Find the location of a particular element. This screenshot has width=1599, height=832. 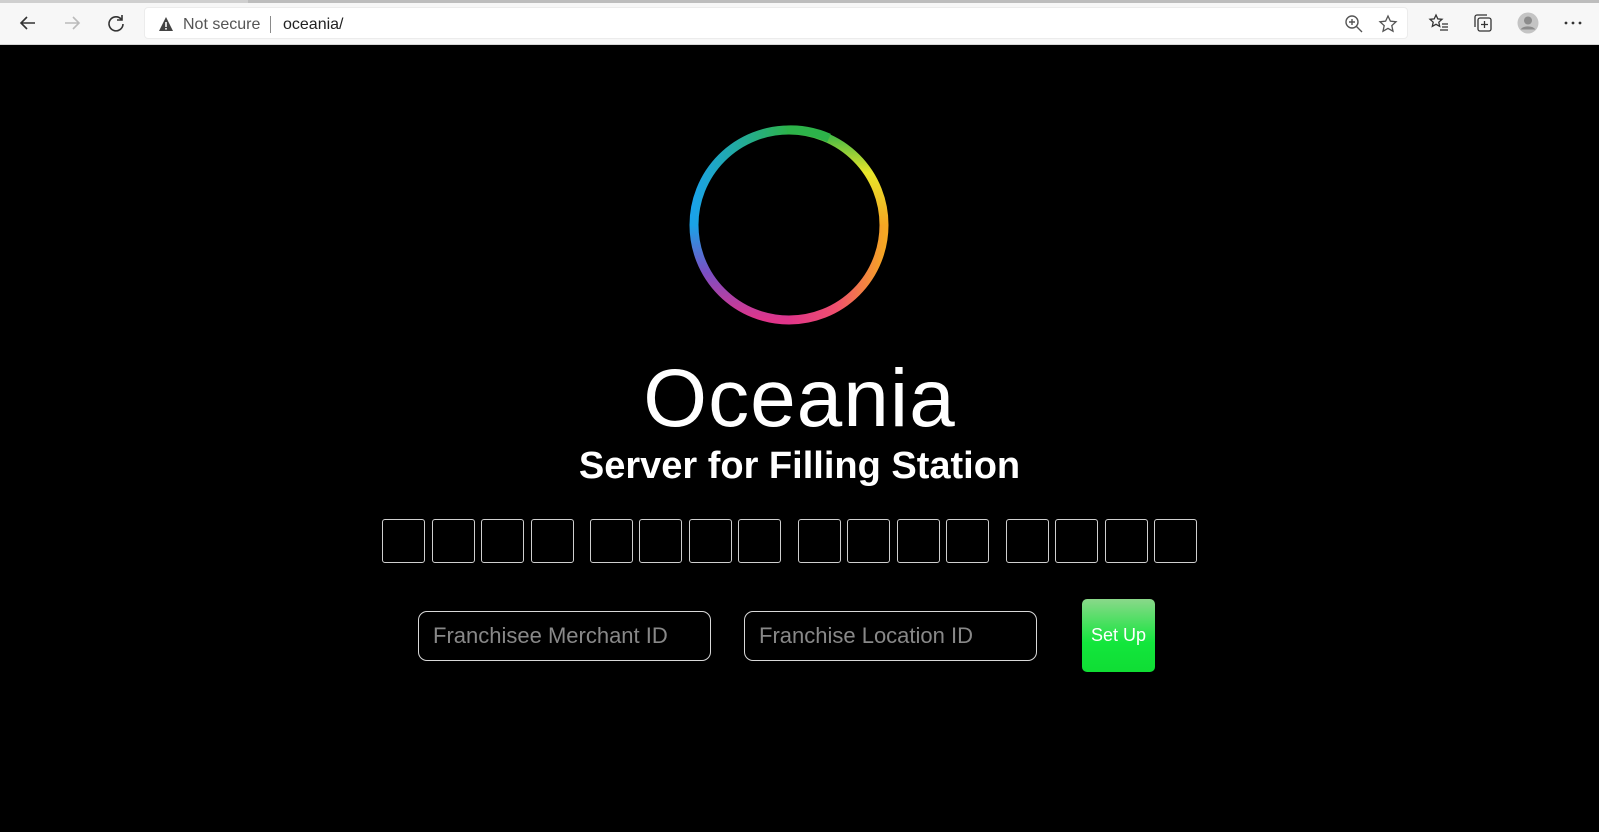

browser-toolbar: Not secure oceania/ is located at coordinates (799, 22).